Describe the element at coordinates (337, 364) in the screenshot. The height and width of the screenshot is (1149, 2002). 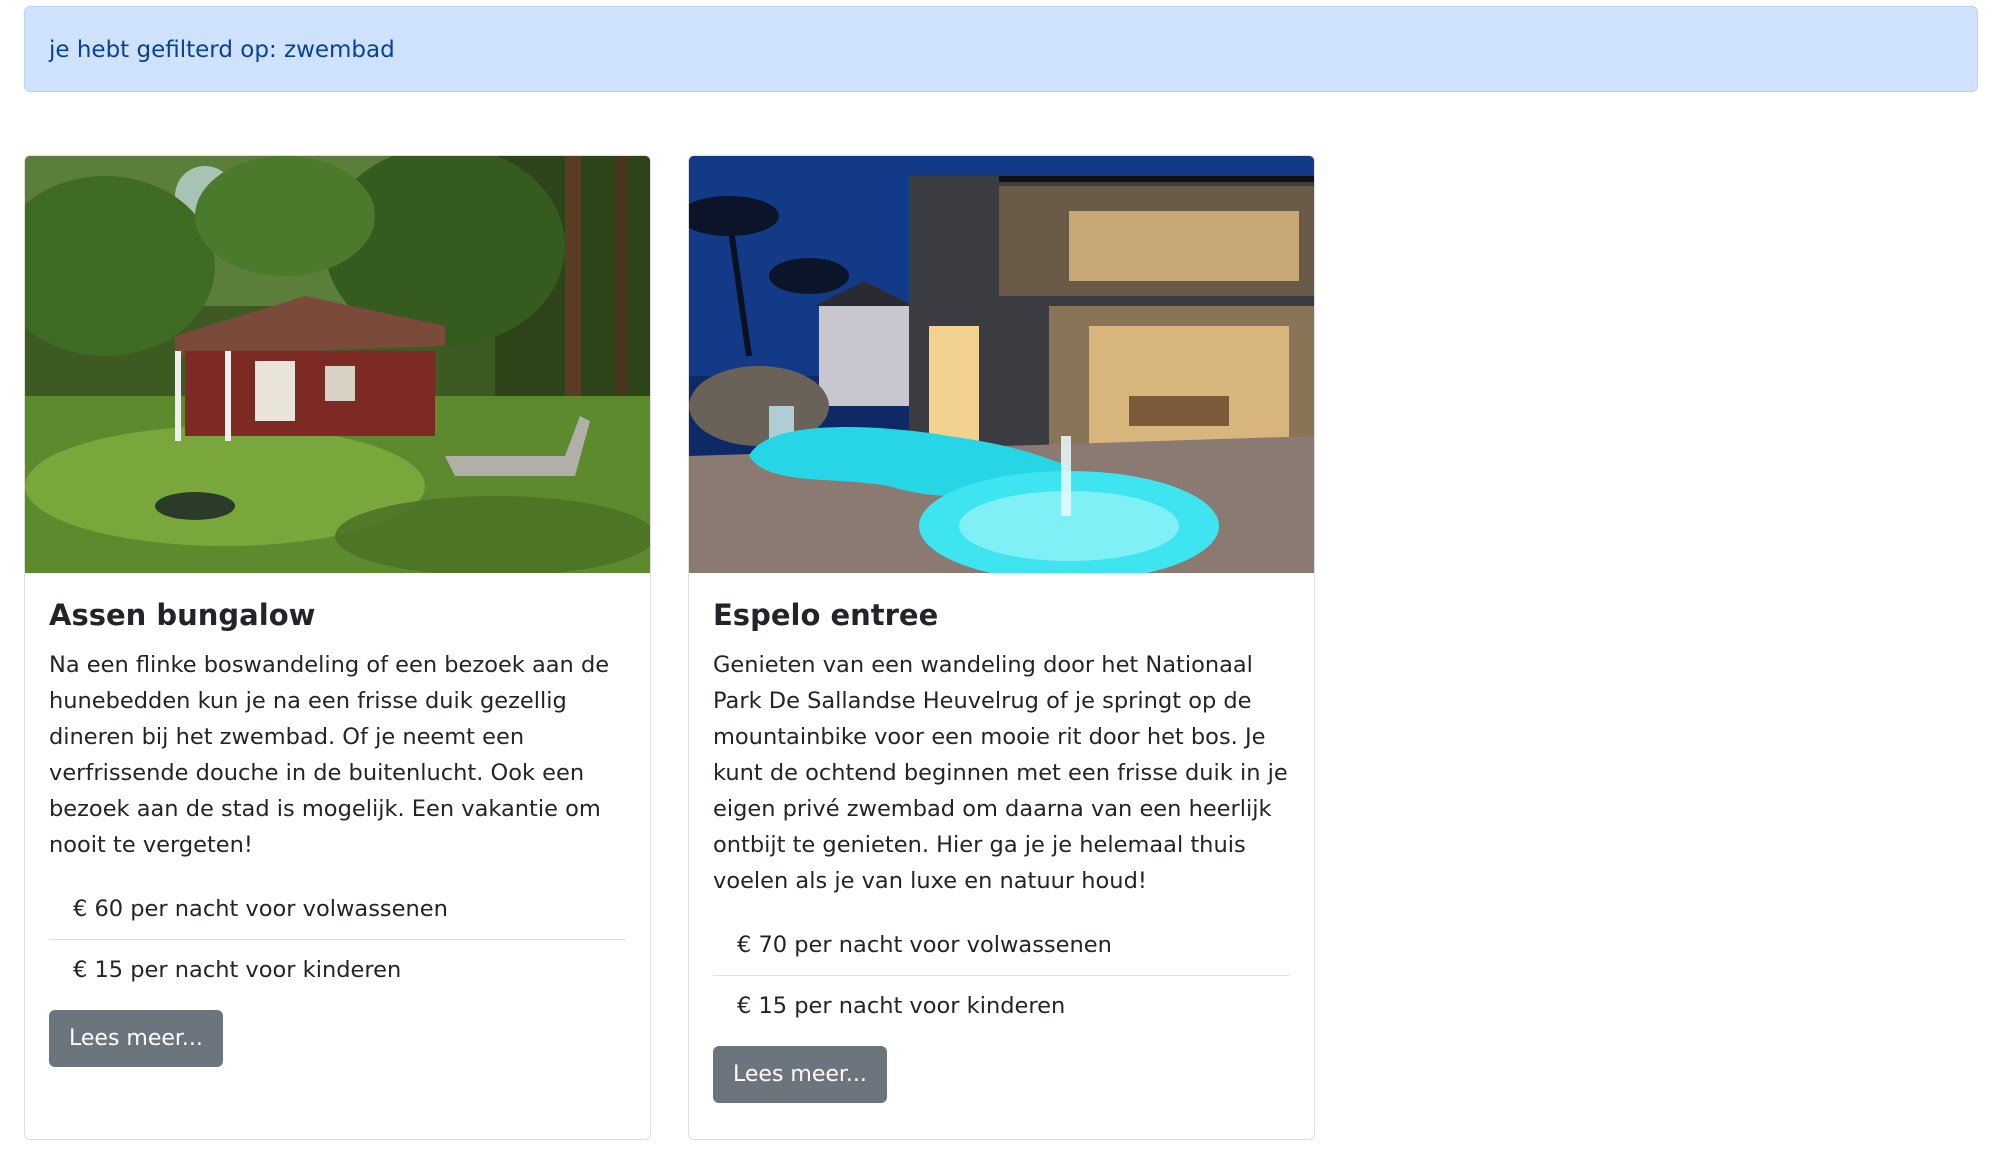
I see `listing-image-assen` at that location.